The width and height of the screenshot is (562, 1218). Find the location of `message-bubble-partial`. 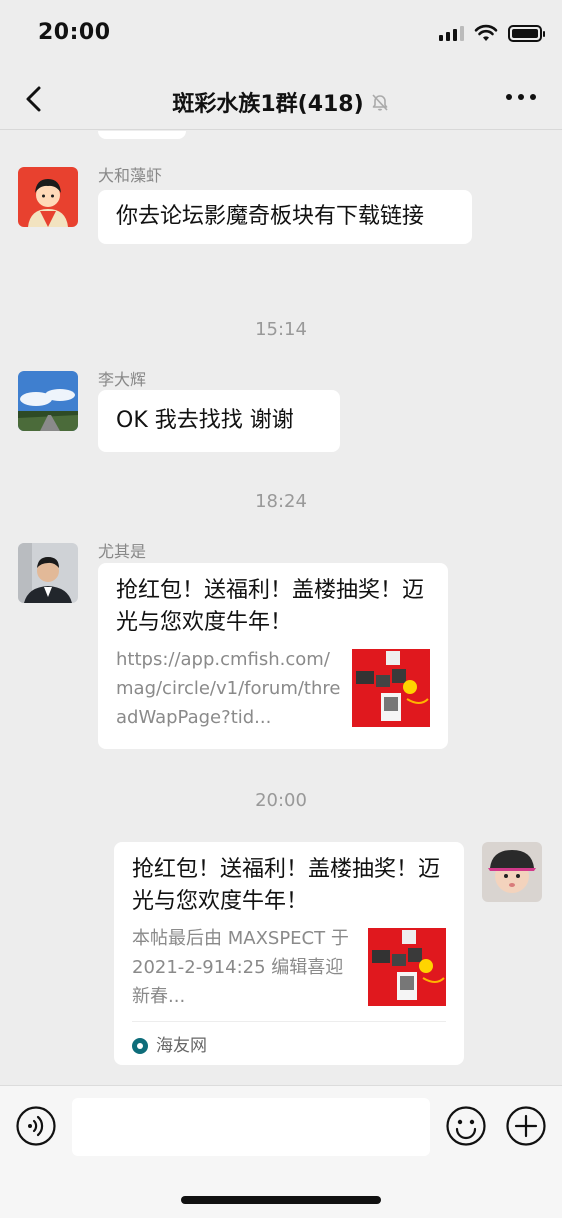

message-bubble-partial is located at coordinates (142, 135).